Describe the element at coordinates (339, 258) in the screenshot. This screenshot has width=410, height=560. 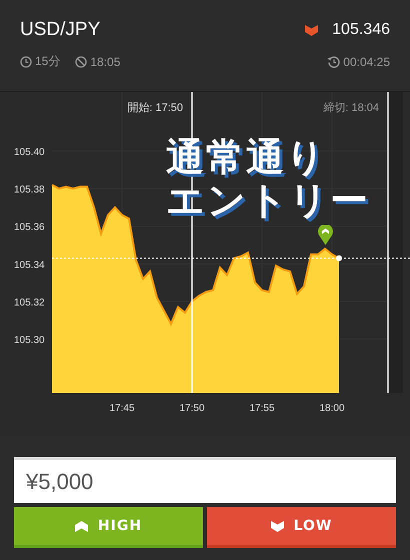
I see `current-point` at that location.